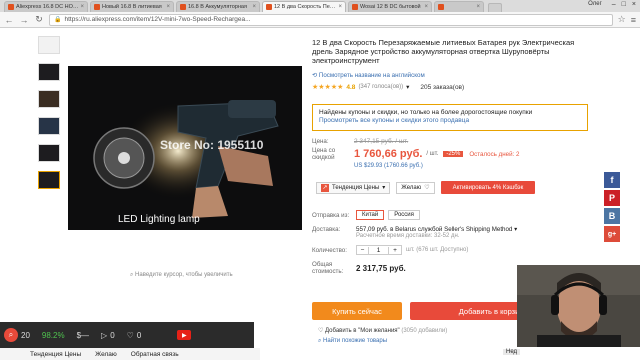 The height and width of the screenshot is (360, 640). Describe the element at coordinates (381, 141) in the screenshot. I see `original-price: 2 347,15 руб. / шт.` at that location.